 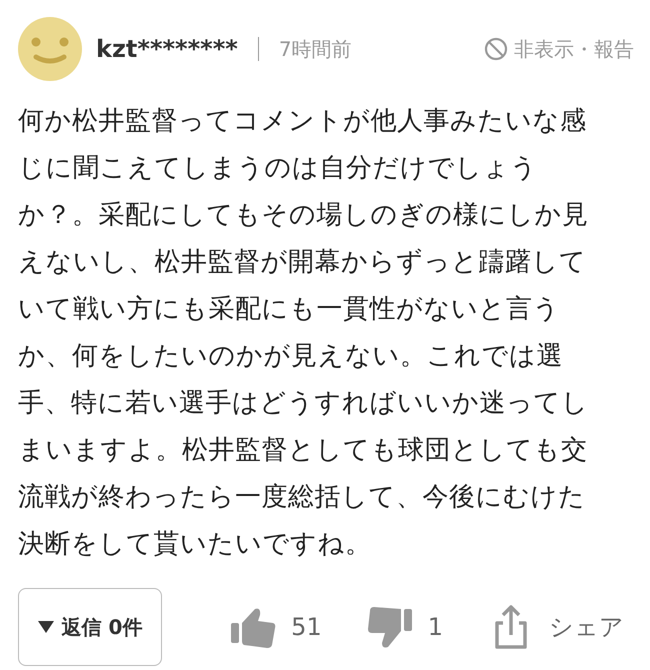 What do you see at coordinates (167, 49) in the screenshot?
I see `username: kzt********` at bounding box center [167, 49].